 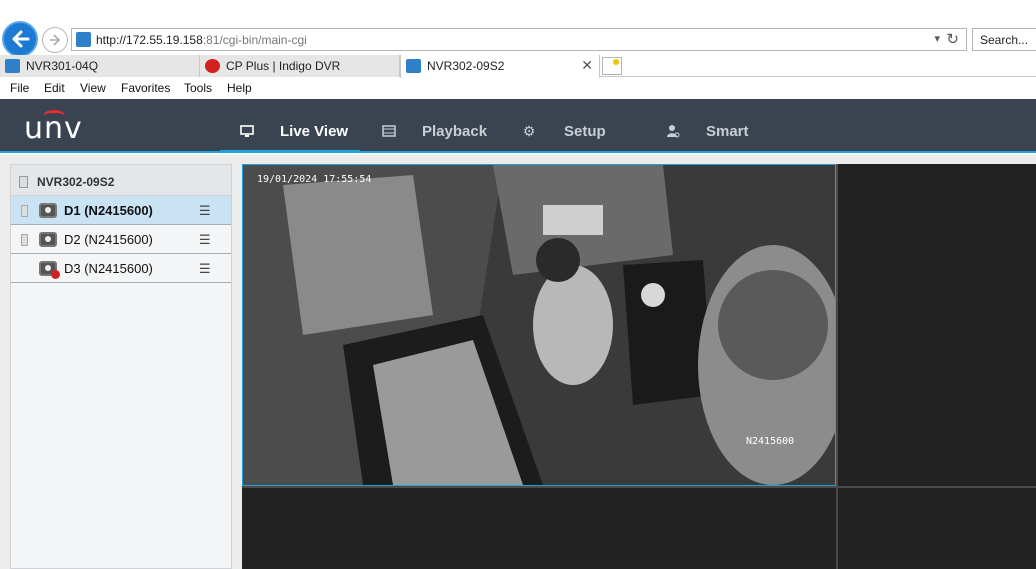 I want to click on url-text: http://172.55.19.158:81/cgi-bin/main-cgi, so click(x=201, y=40).